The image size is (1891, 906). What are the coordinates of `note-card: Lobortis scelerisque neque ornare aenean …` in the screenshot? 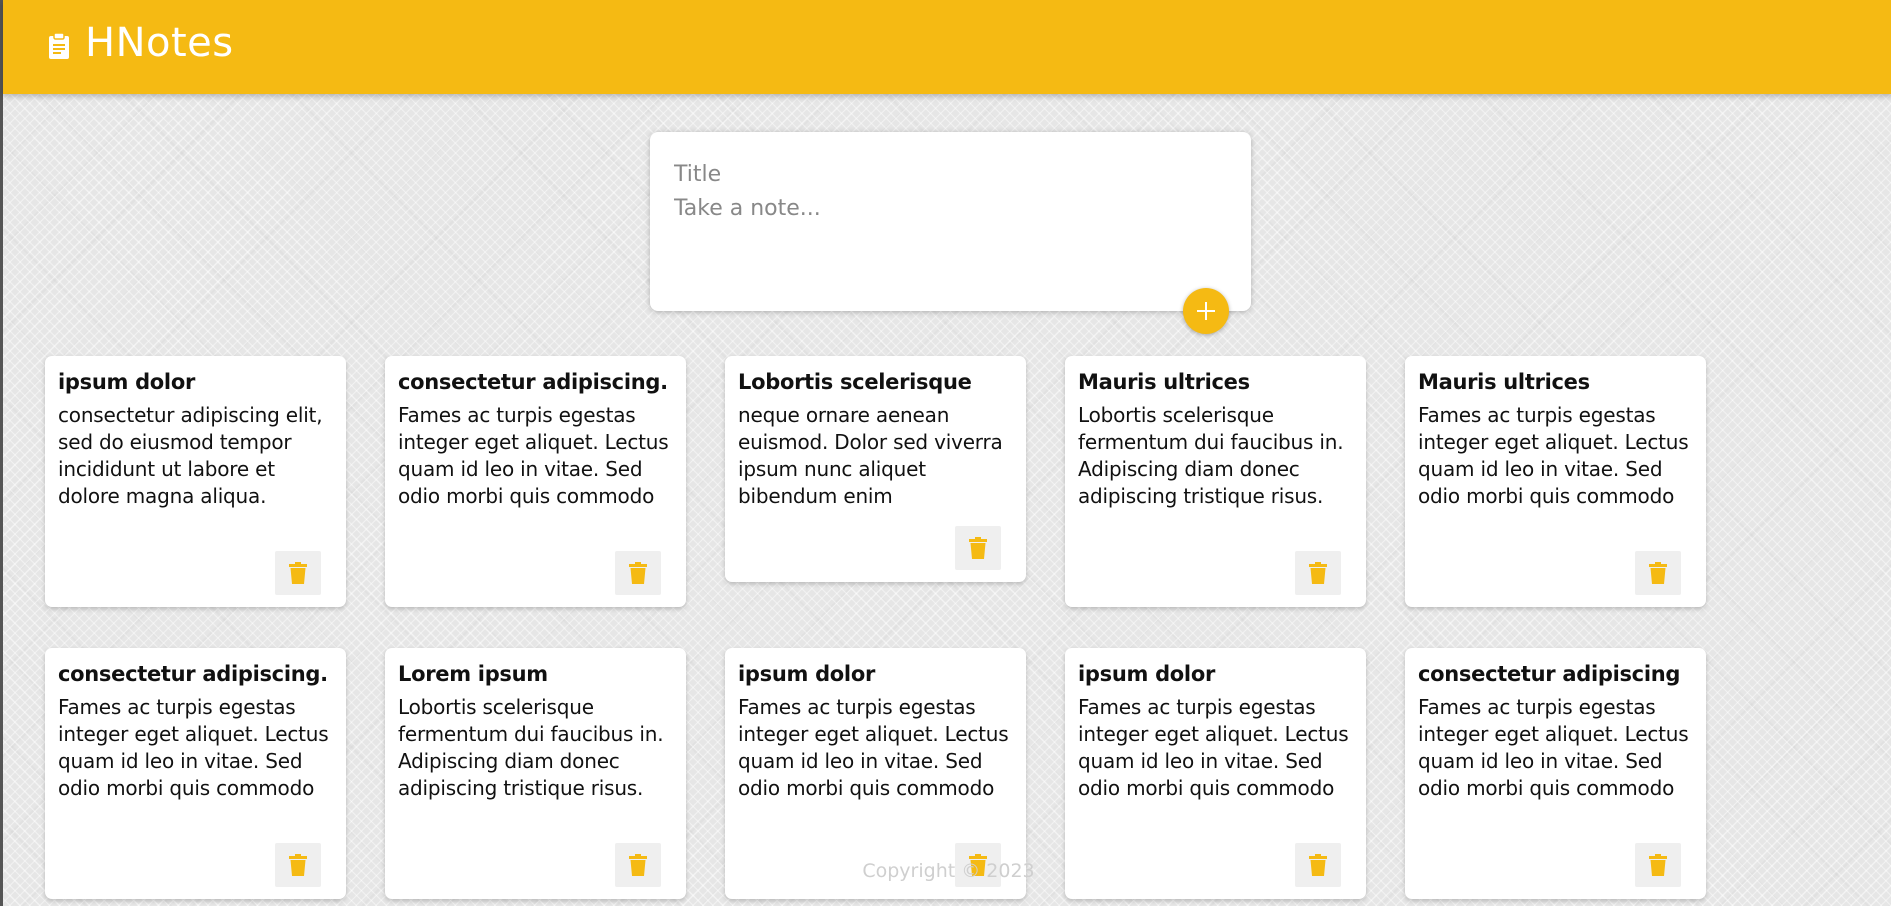 It's located at (875, 469).